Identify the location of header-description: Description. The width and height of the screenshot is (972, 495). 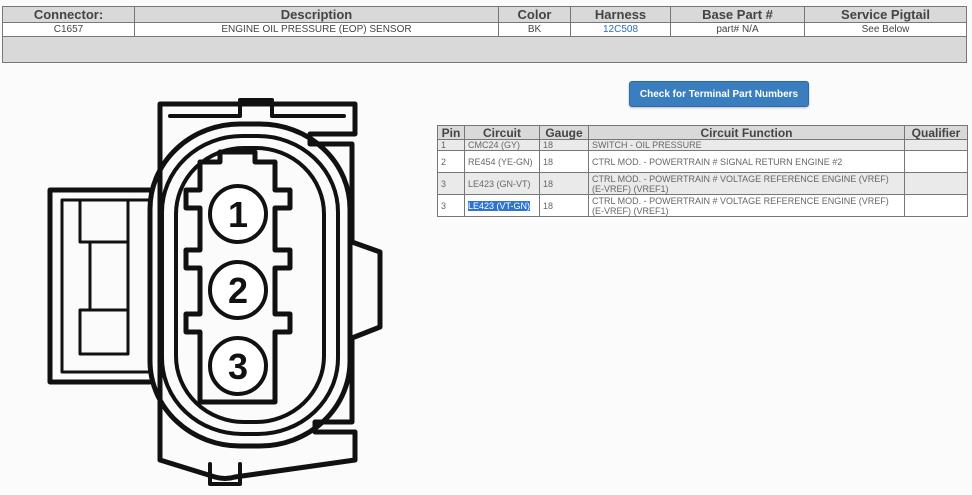
(316, 14).